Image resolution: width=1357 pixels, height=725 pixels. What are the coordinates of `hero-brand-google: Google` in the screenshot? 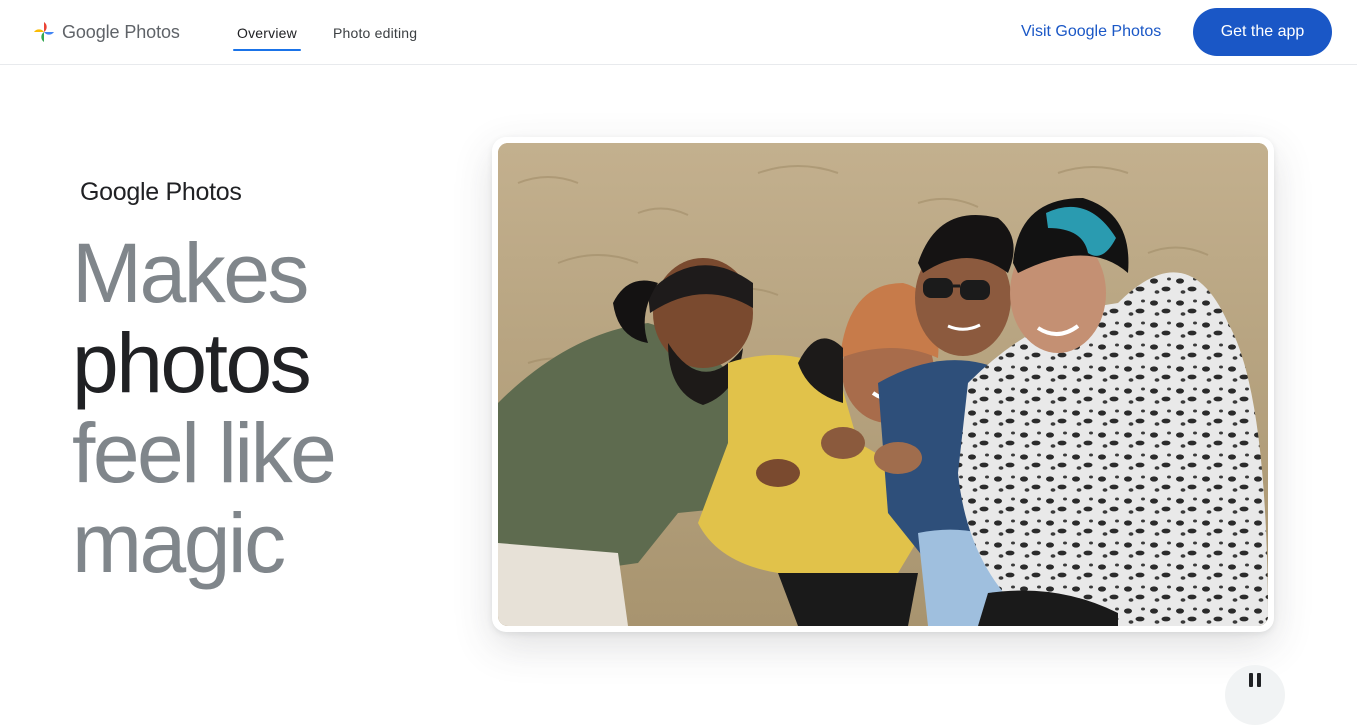 It's located at (119, 192).